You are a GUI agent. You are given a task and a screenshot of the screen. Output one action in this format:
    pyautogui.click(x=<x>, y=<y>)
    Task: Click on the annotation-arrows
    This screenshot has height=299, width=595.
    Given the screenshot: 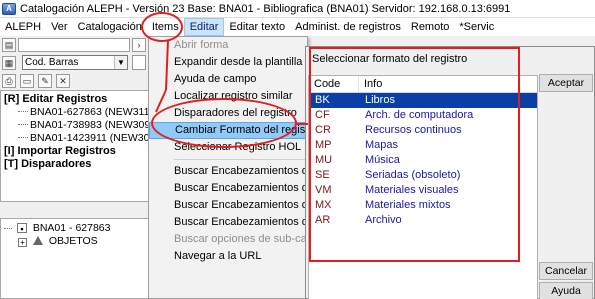 What is the action you would take?
    pyautogui.click(x=231, y=82)
    